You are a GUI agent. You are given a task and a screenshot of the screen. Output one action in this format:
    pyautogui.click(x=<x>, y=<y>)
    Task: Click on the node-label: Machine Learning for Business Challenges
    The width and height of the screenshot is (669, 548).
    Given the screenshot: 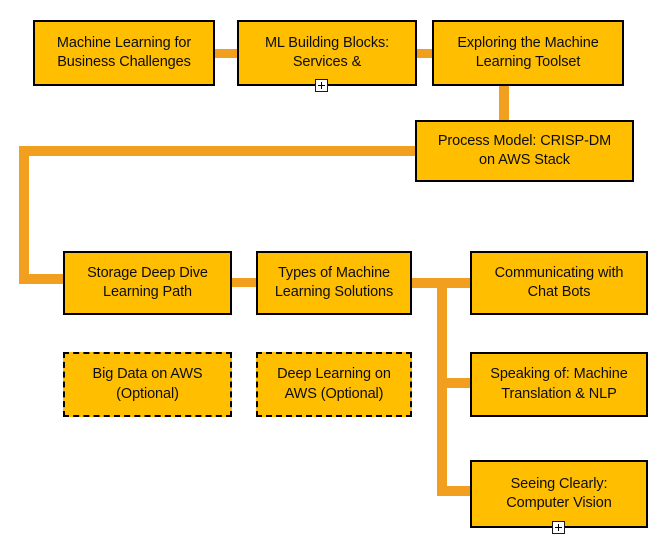 What is the action you would take?
    pyautogui.click(x=124, y=52)
    